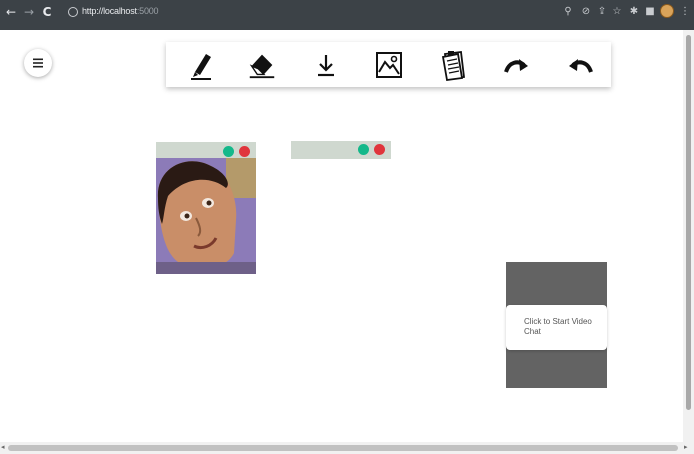  I want to click on video-feed-image, so click(206, 216).